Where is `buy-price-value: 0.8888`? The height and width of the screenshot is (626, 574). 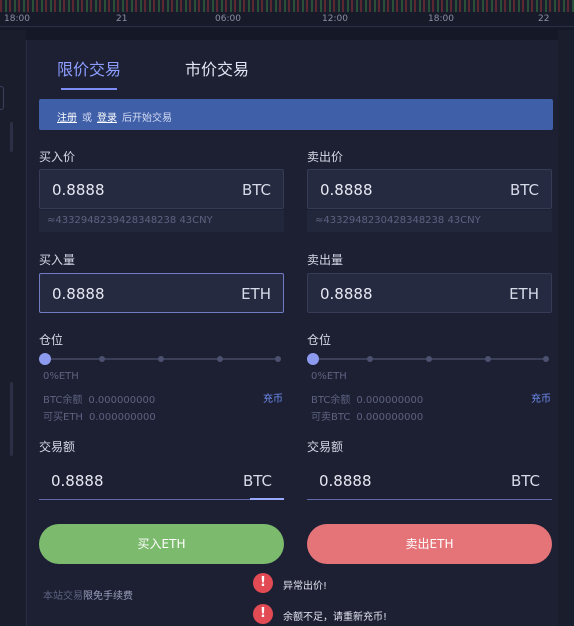 buy-price-value: 0.8888 is located at coordinates (78, 190).